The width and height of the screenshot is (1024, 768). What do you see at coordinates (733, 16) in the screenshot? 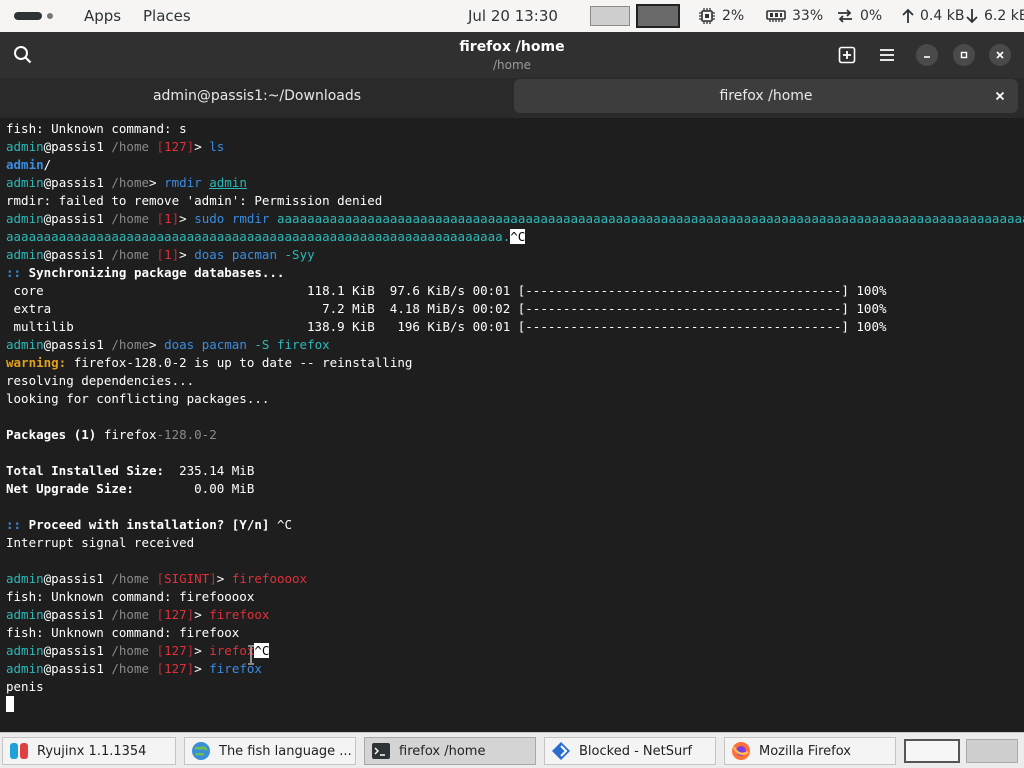
I see `cpu-value: 2%` at bounding box center [733, 16].